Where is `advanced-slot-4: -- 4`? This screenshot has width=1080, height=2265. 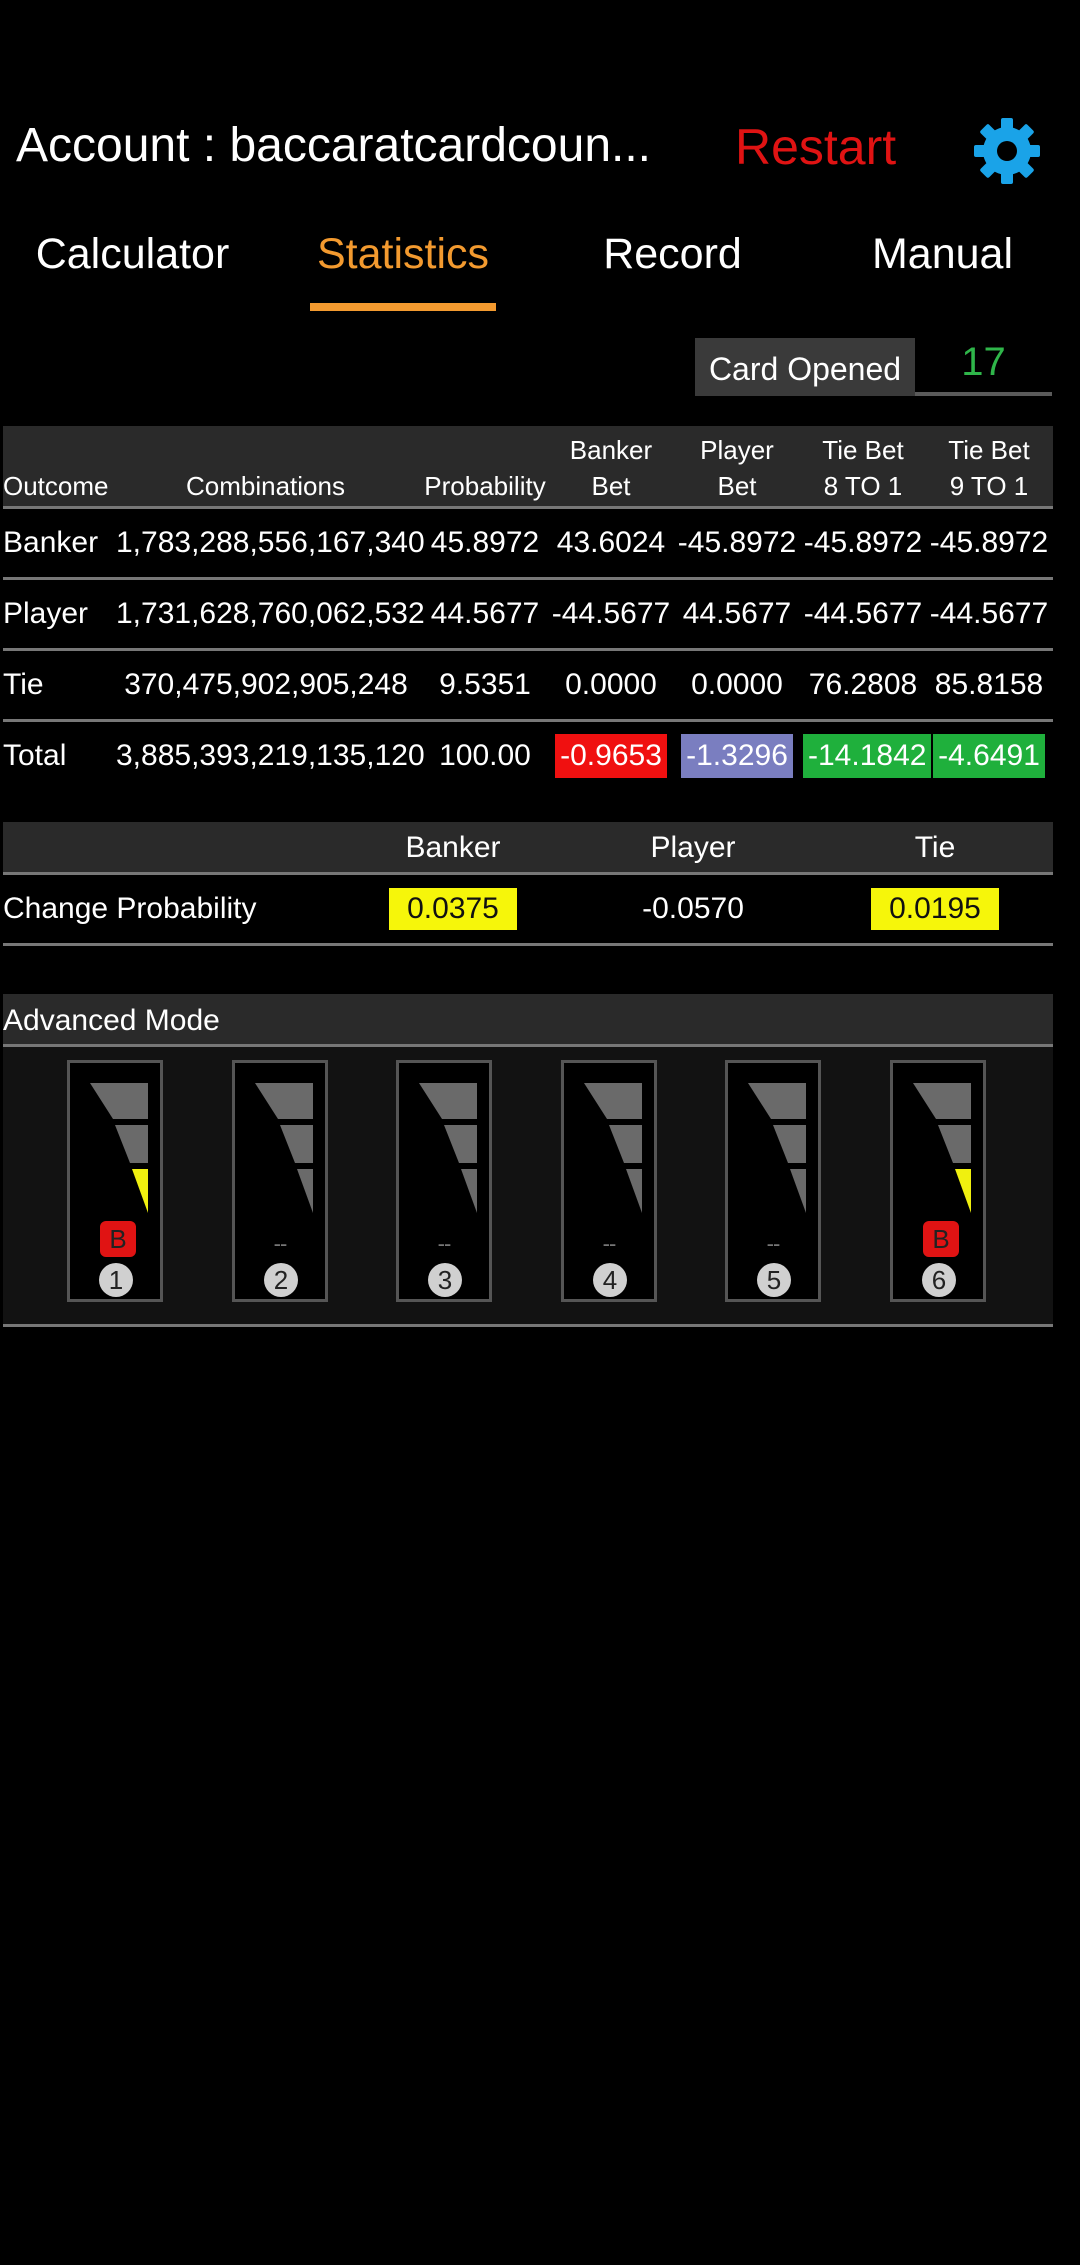 advanced-slot-4: -- 4 is located at coordinates (609, 1181).